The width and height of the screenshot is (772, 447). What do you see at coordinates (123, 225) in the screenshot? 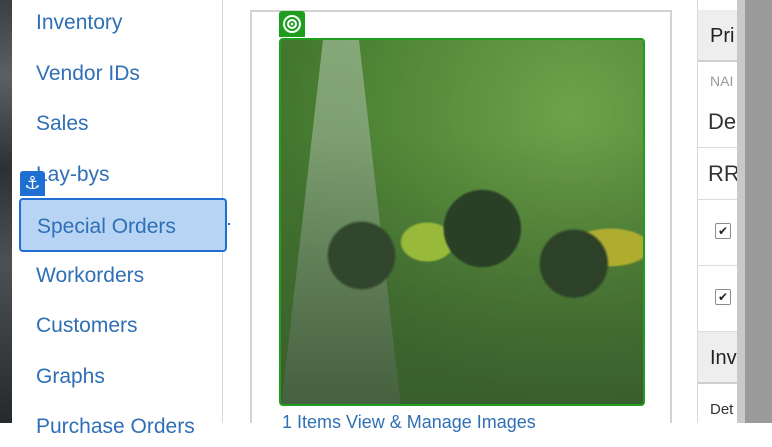
I see `sidebar-item-special-orders: Special Orders` at bounding box center [123, 225].